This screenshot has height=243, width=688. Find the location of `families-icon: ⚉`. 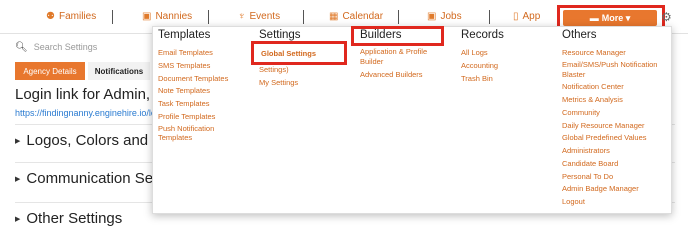

families-icon: ⚉ is located at coordinates (50, 16).